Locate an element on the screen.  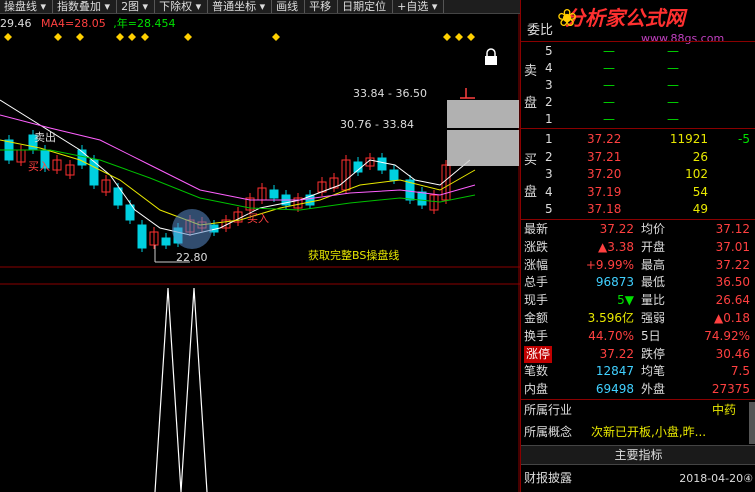
buy-volume: 102 is located at coordinates (696, 174).